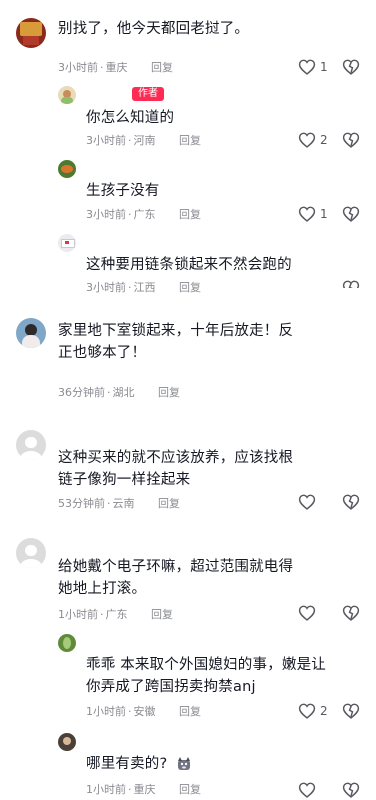  I want to click on comment-meta: 1小时前 · 安徽 回复, so click(143, 711).